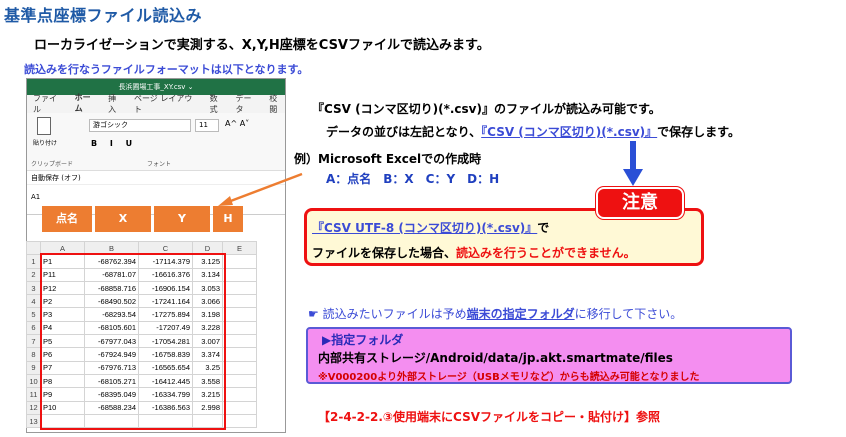 The image size is (846, 437). What do you see at coordinates (49, 104) in the screenshot?
I see `tab-file: ファイル` at bounding box center [49, 104].